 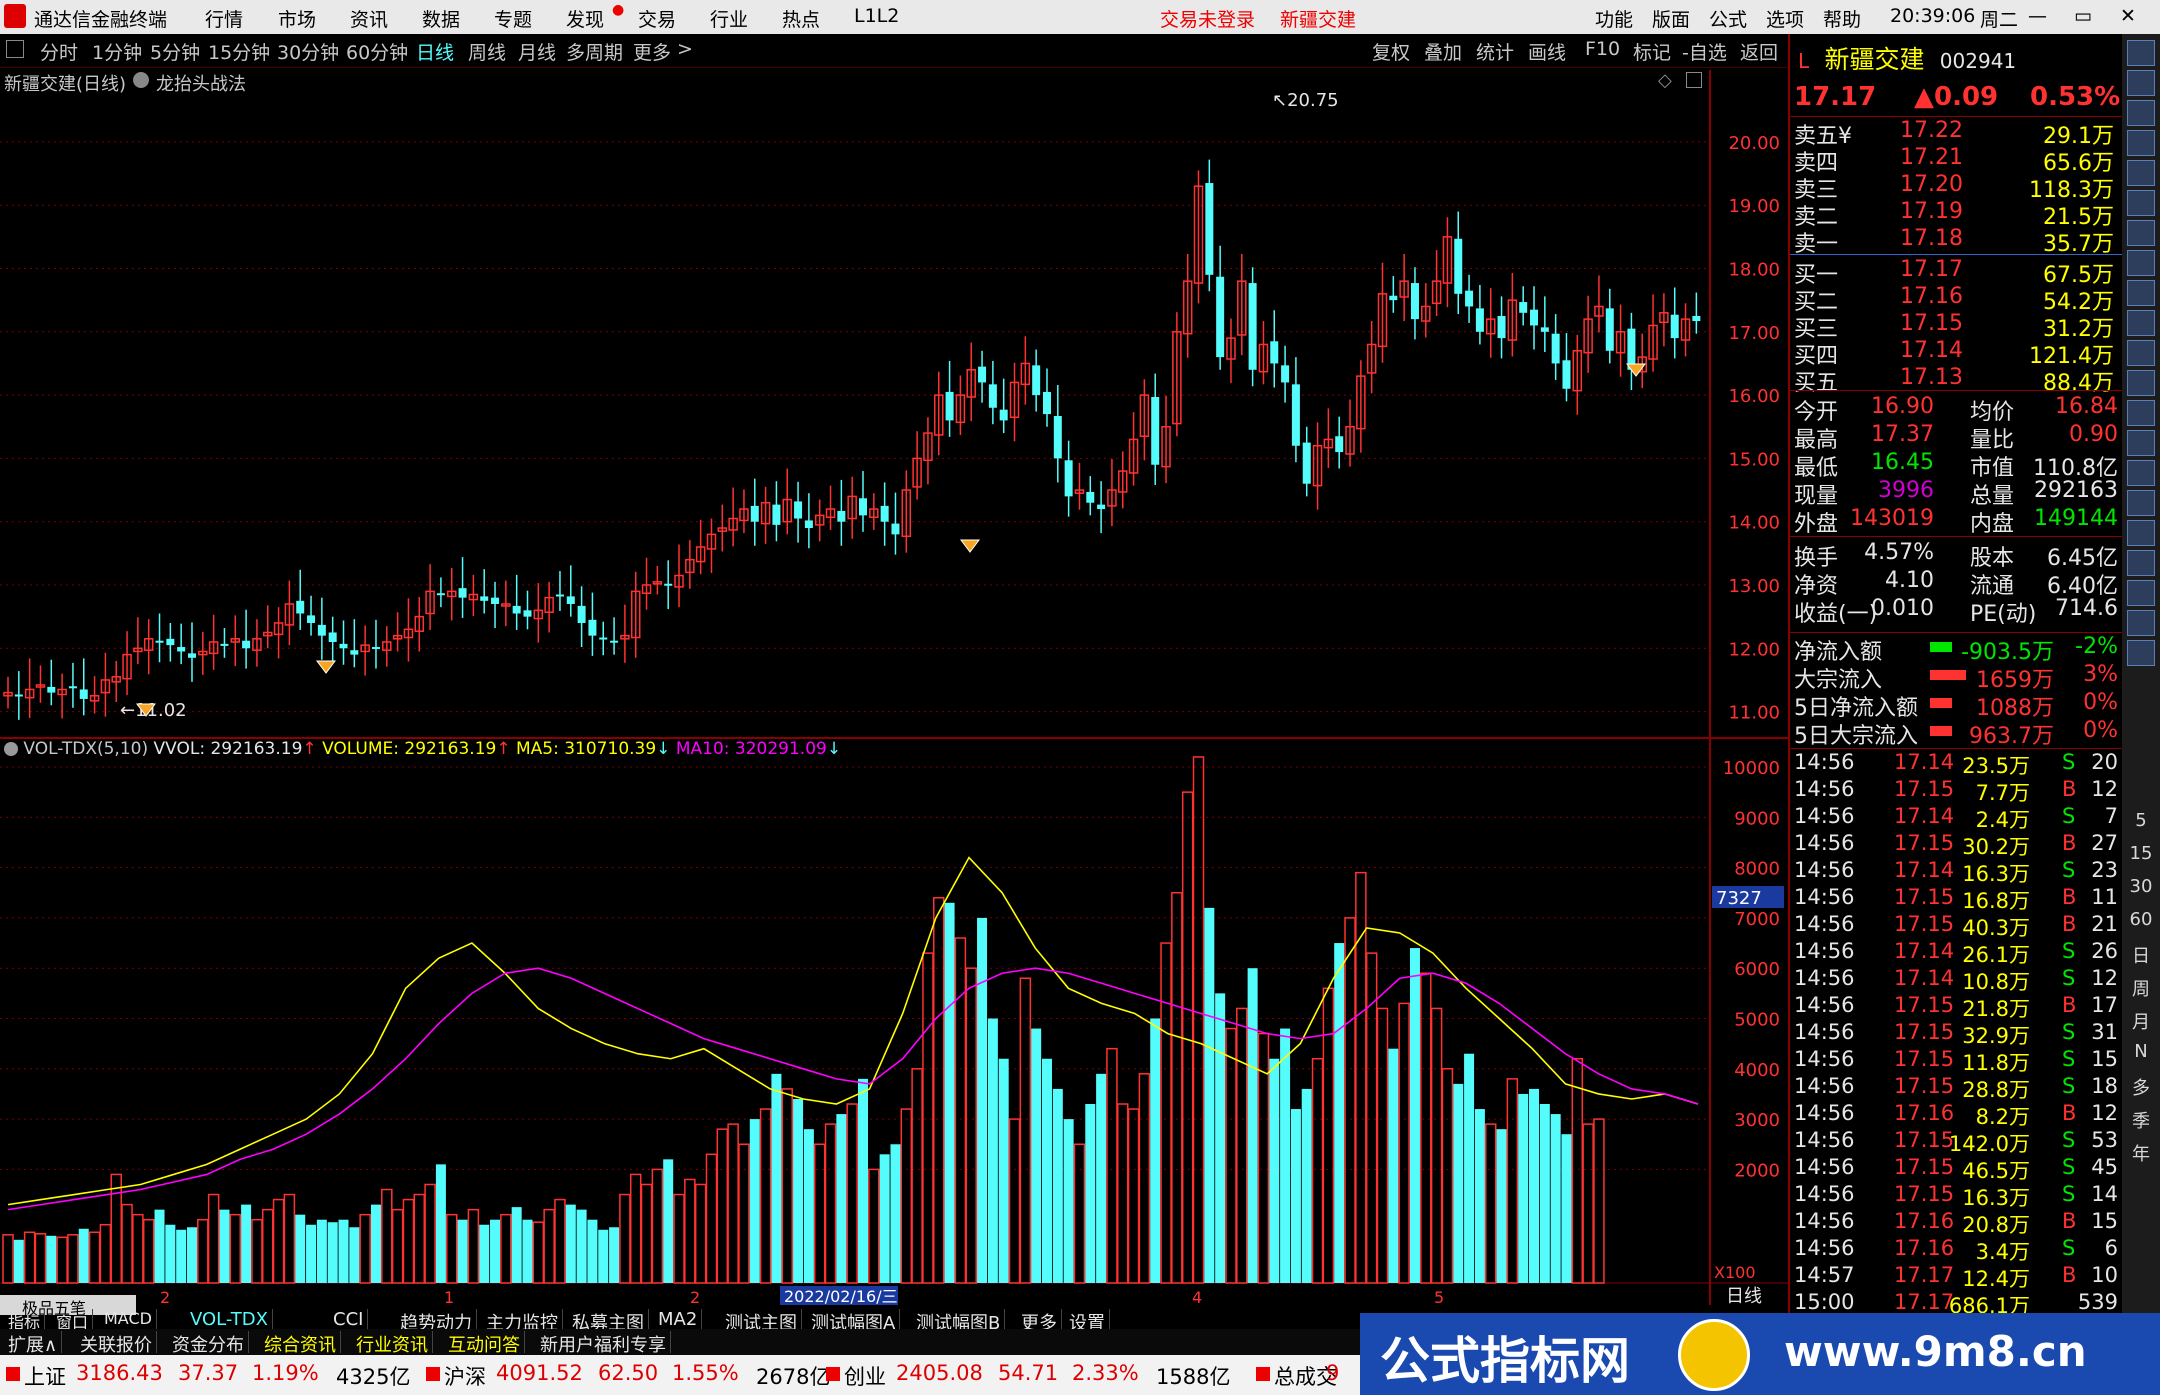 What do you see at coordinates (436, 1321) in the screenshot?
I see `indicator-tab-5: 趋势动力` at bounding box center [436, 1321].